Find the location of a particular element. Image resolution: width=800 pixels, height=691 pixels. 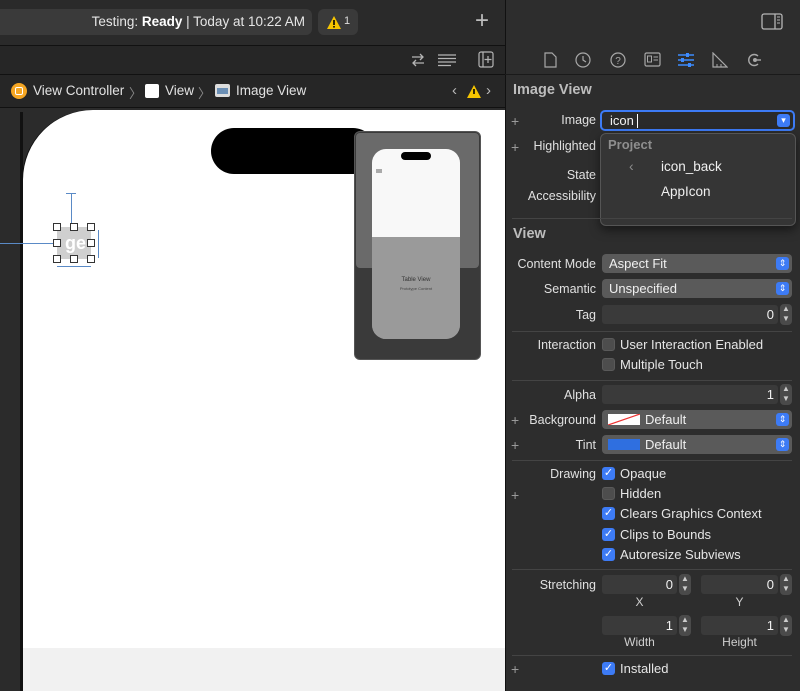

connections-inspector-icon is located at coordinates (754, 60).